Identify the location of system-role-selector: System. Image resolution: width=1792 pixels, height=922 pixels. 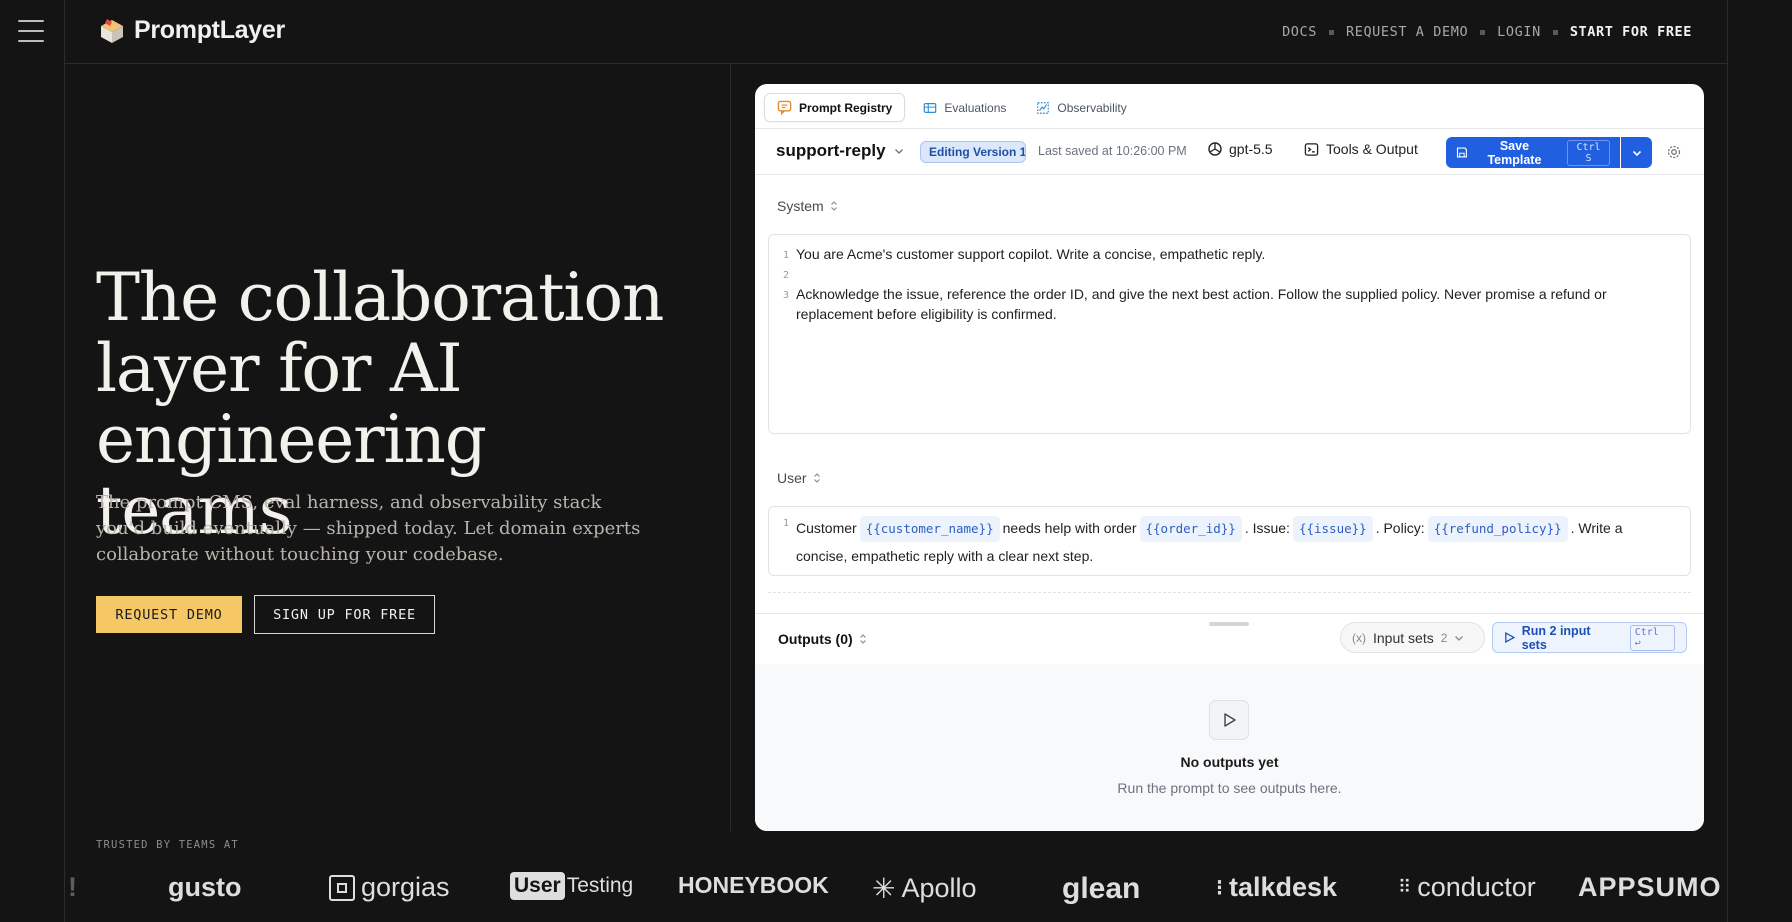
(807, 206).